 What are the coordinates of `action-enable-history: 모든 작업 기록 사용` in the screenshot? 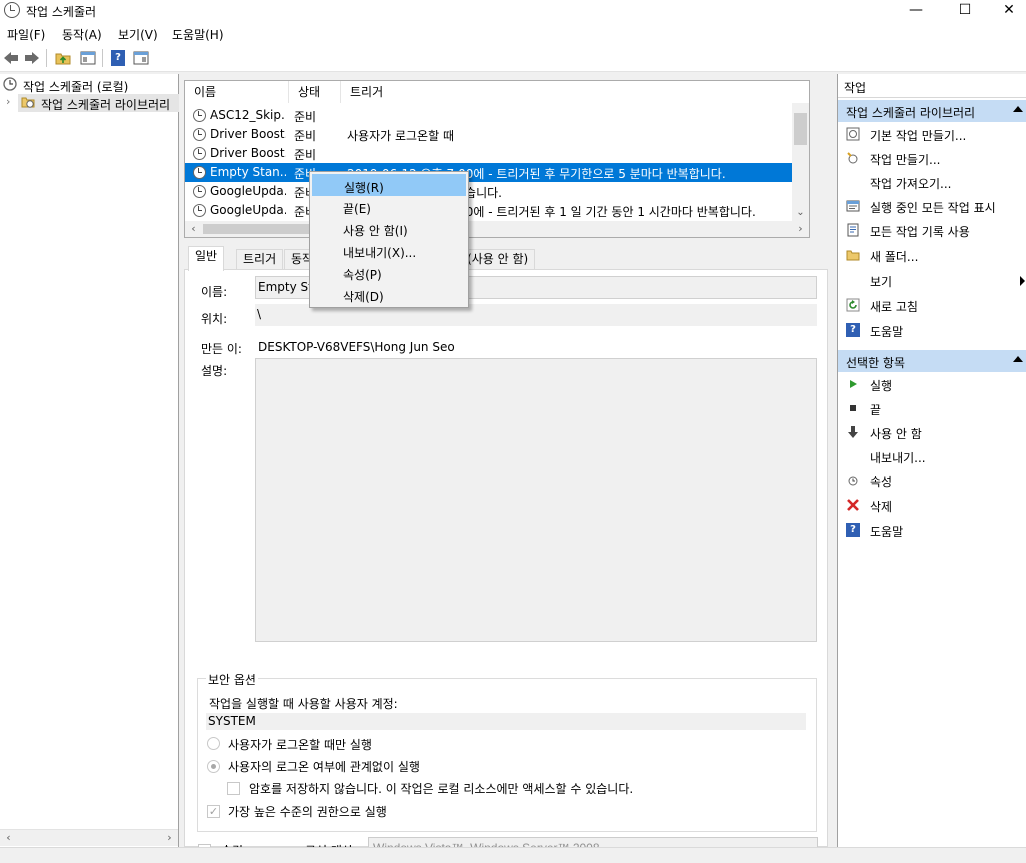 It's located at (932, 231).